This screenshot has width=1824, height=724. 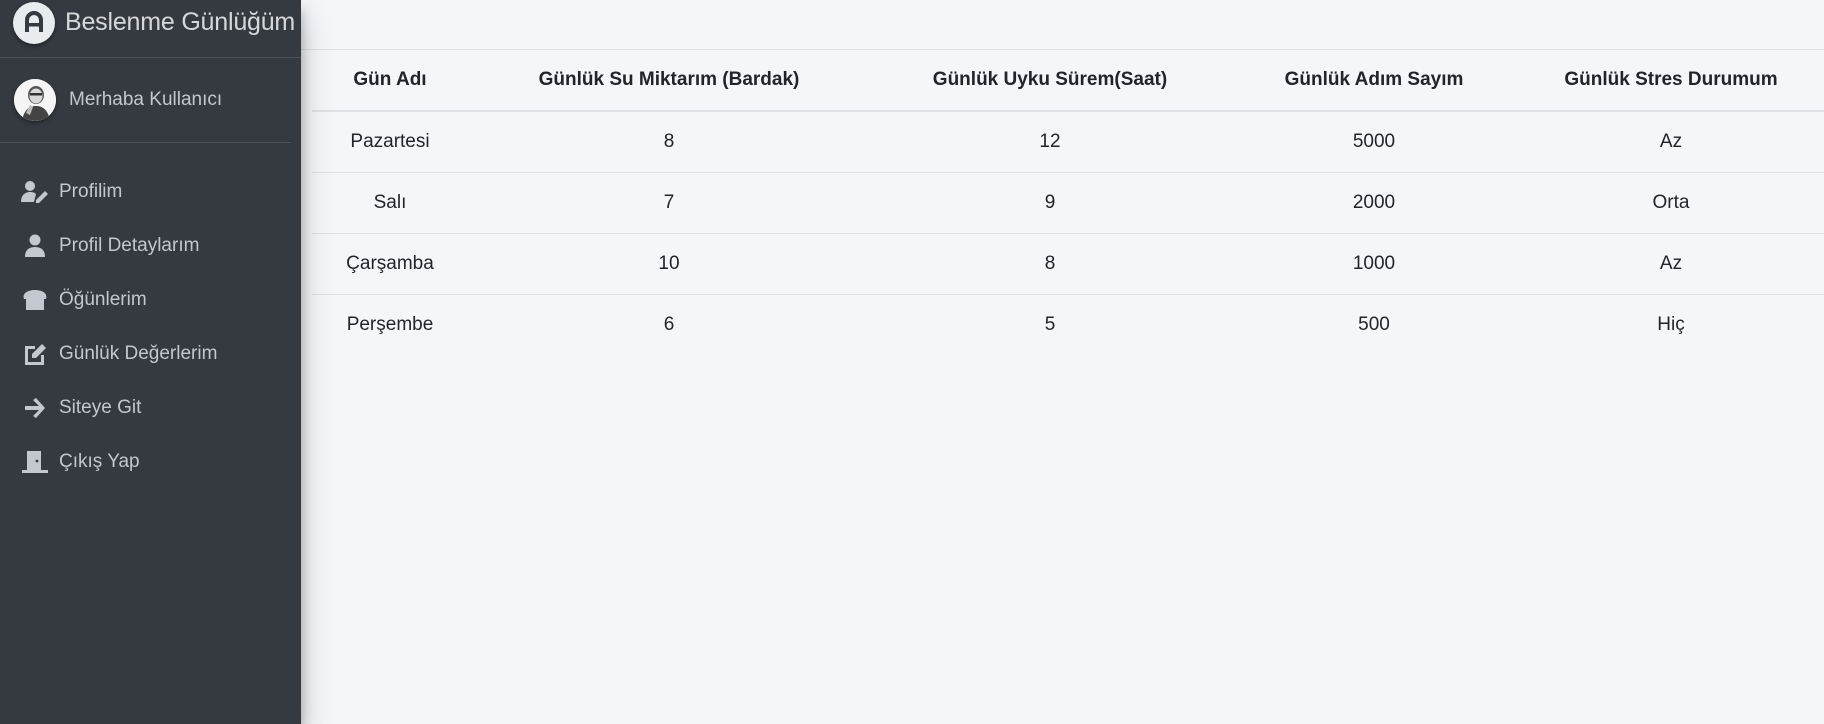 I want to click on user-icon, so click(x=35, y=246).